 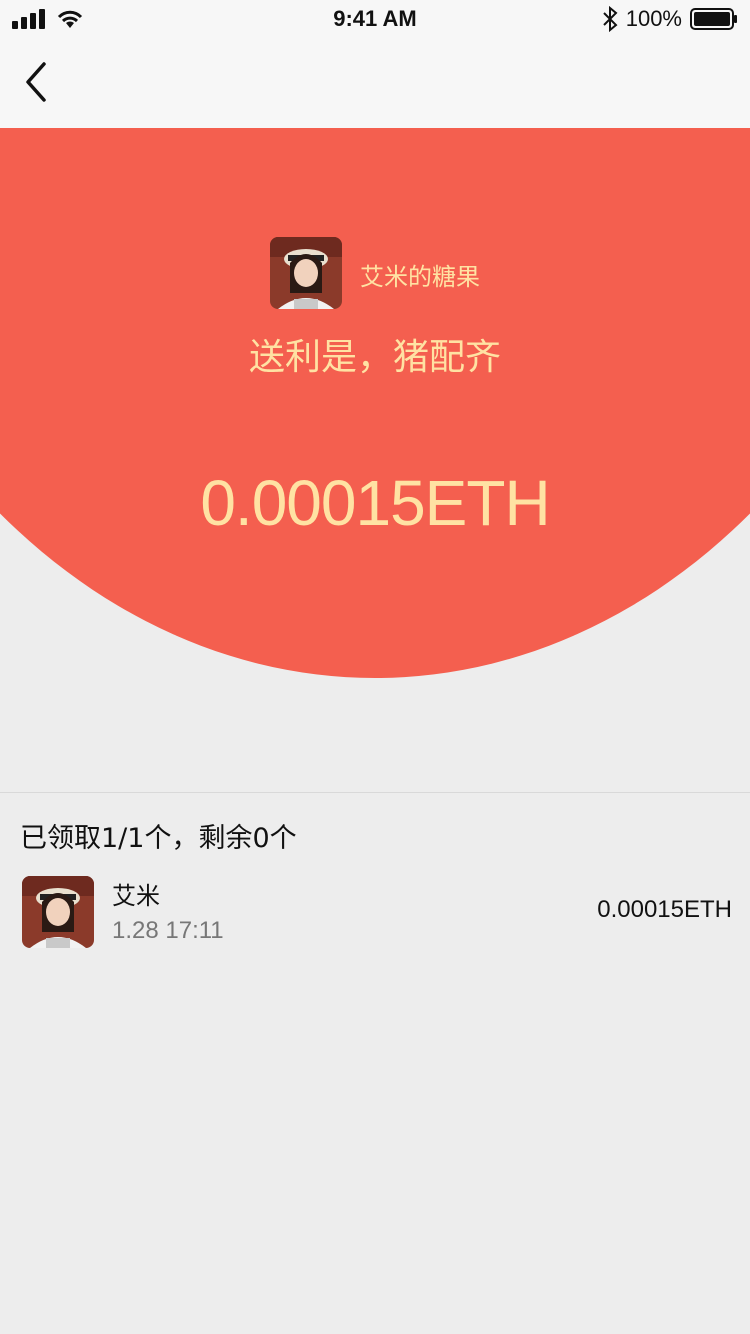 I want to click on claim-summary: 已领取1/1个，剩余0个, so click(x=158, y=838).